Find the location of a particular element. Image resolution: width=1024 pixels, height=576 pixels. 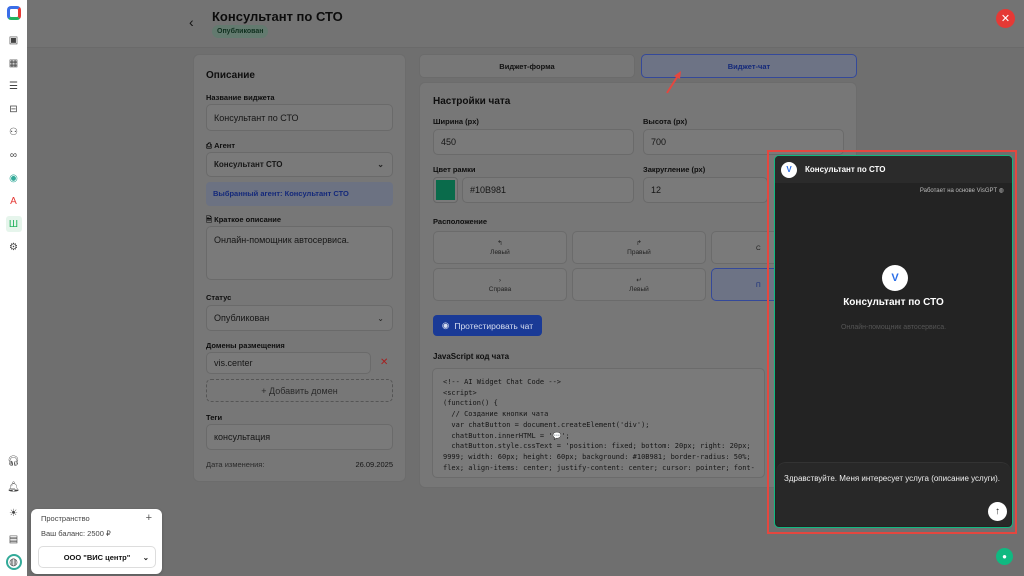

option-label: П is located at coordinates (758, 285).